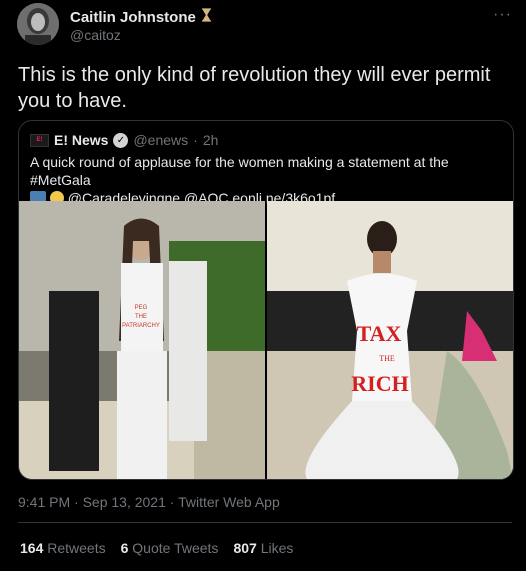  What do you see at coordinates (32, 548) in the screenshot?
I see `retweets-count: 164` at bounding box center [32, 548].